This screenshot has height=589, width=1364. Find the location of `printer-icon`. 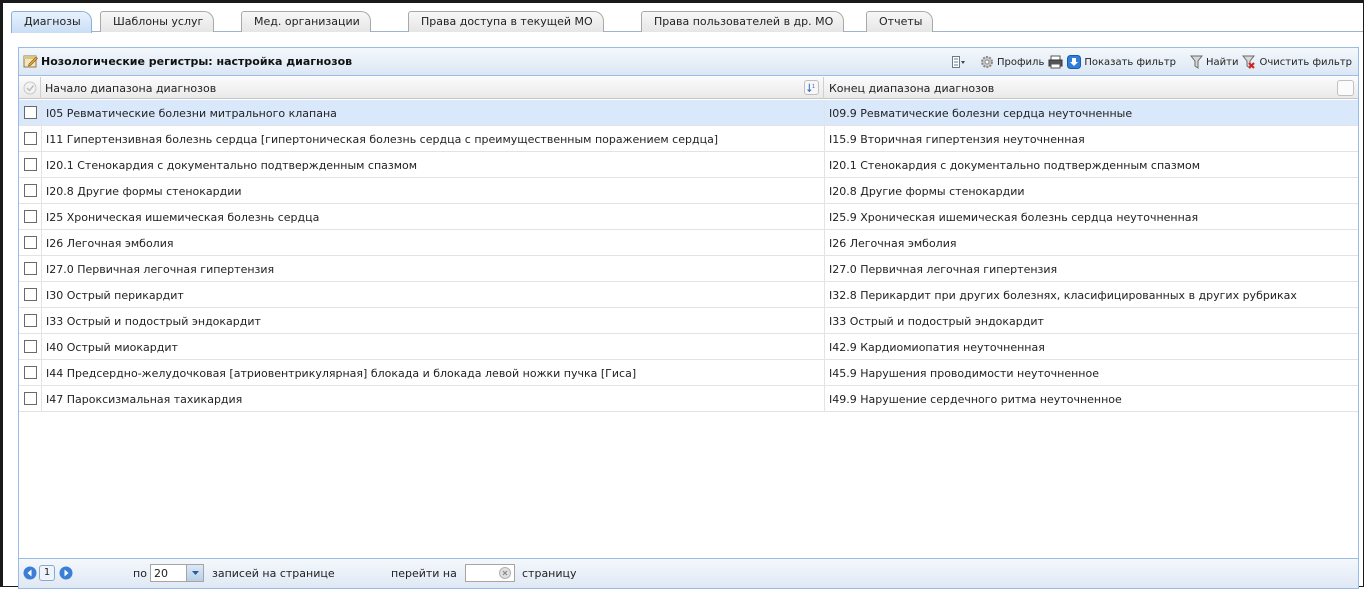

printer-icon is located at coordinates (1055, 62).